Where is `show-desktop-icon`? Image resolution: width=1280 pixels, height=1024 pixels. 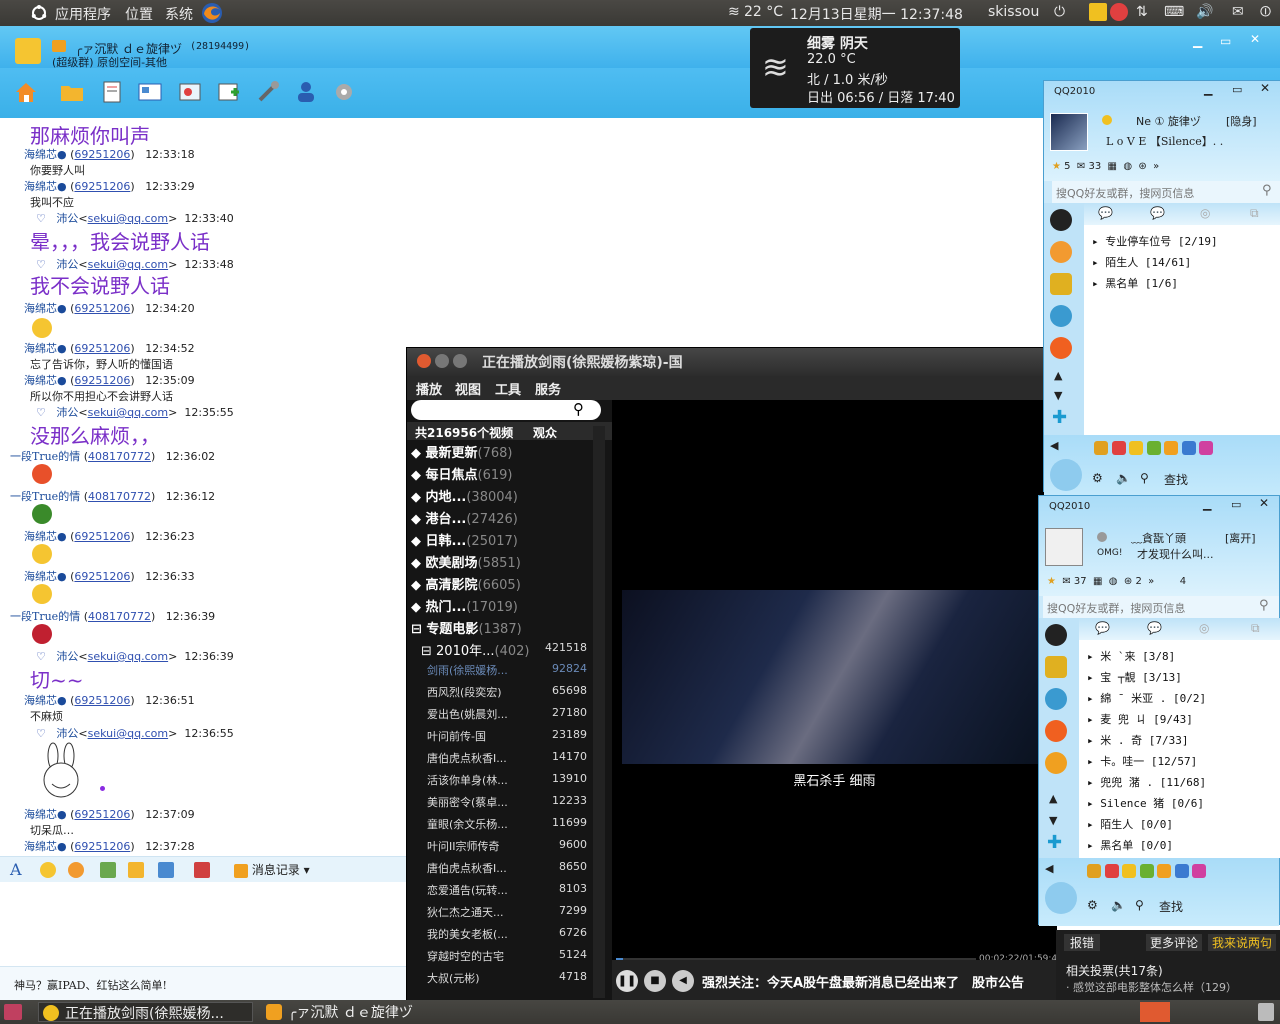
show-desktop-icon is located at coordinates (13, 1012).